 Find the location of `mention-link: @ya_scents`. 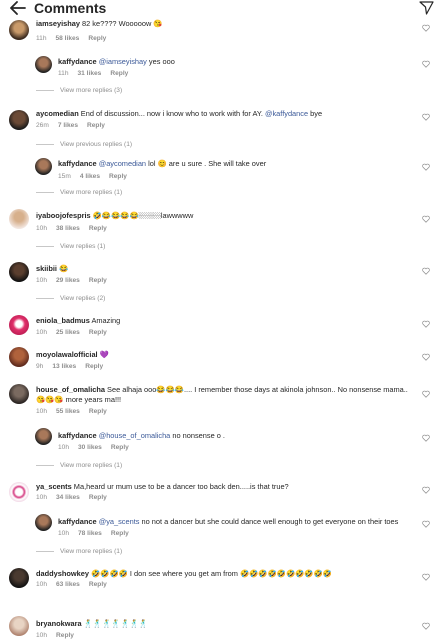

mention-link: @ya_scents is located at coordinates (119, 521).